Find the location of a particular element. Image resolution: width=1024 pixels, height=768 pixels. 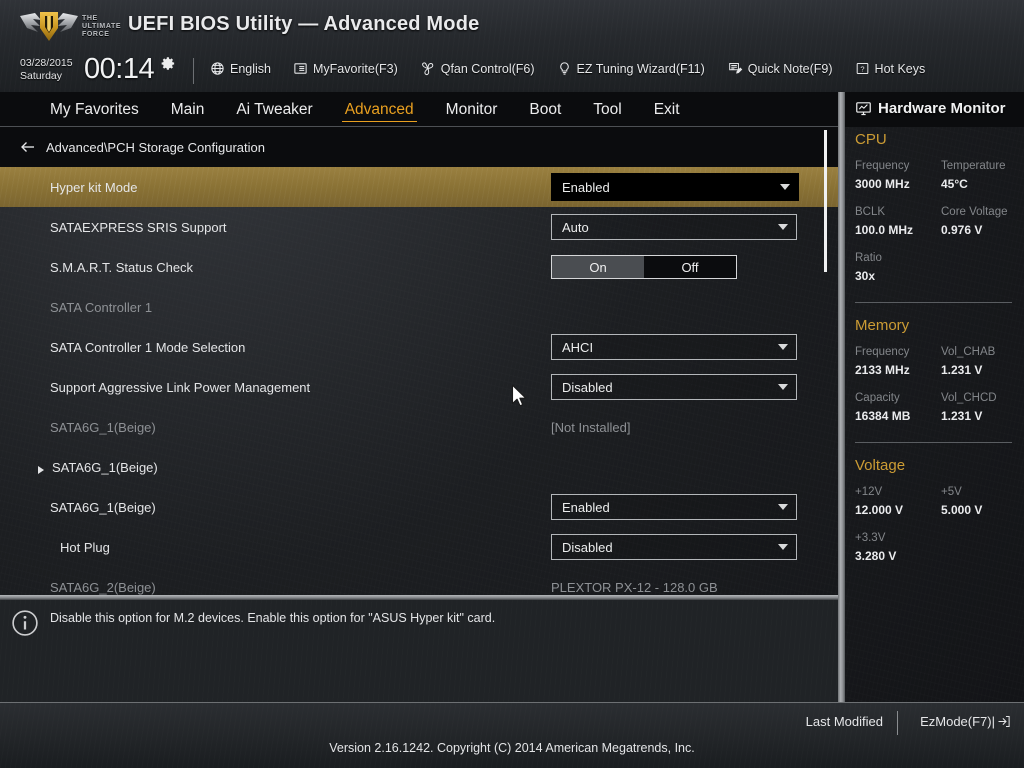

setting-row: SATA6G_1(Beige) is located at coordinates (419, 467).